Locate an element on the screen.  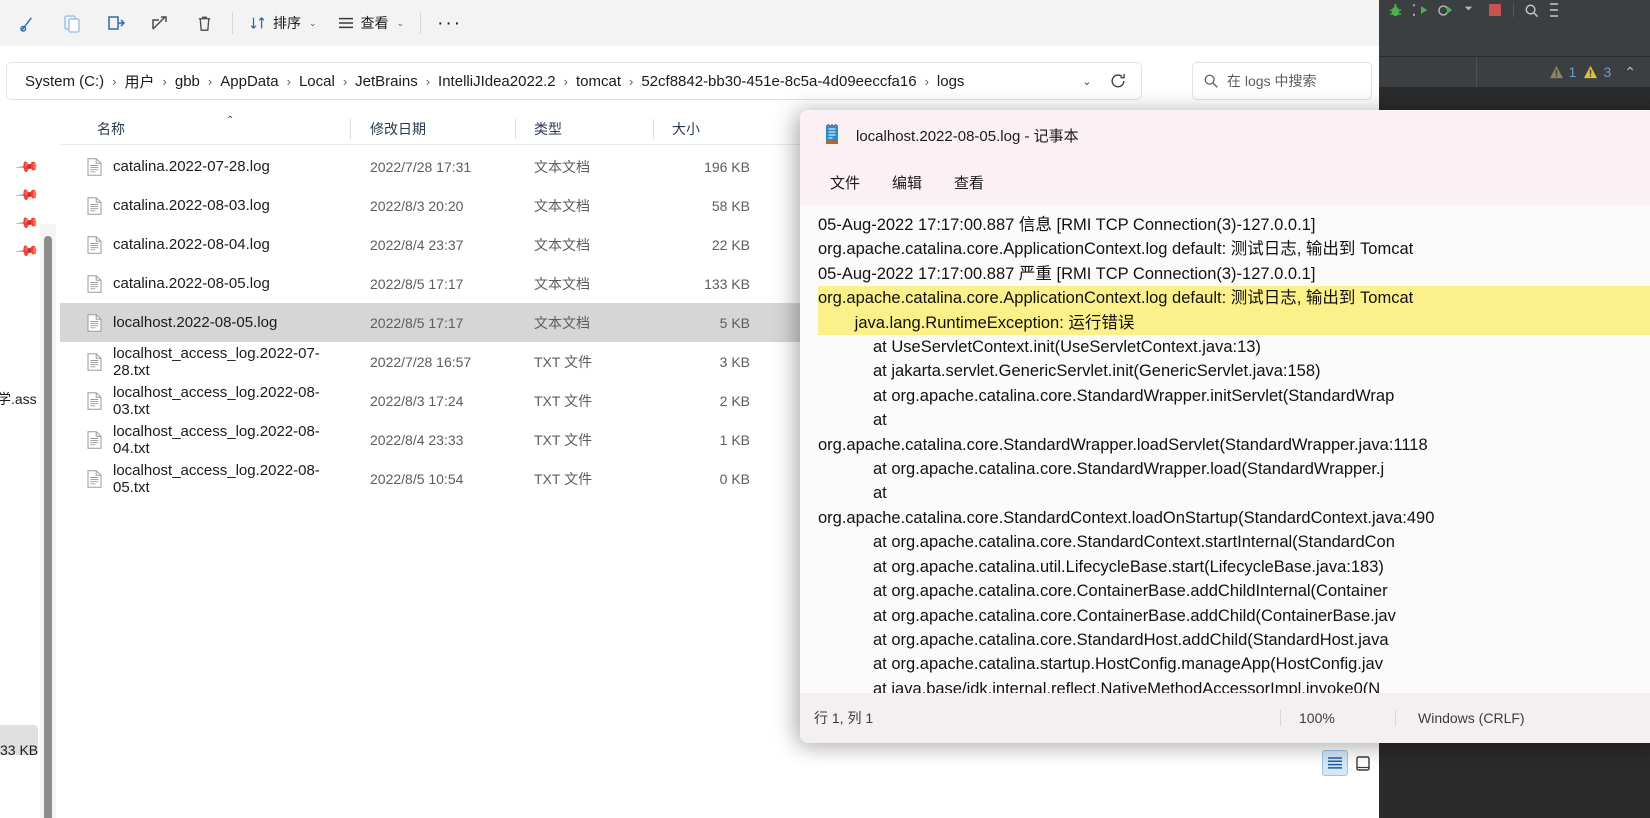
notepad-icon is located at coordinates (832, 134).